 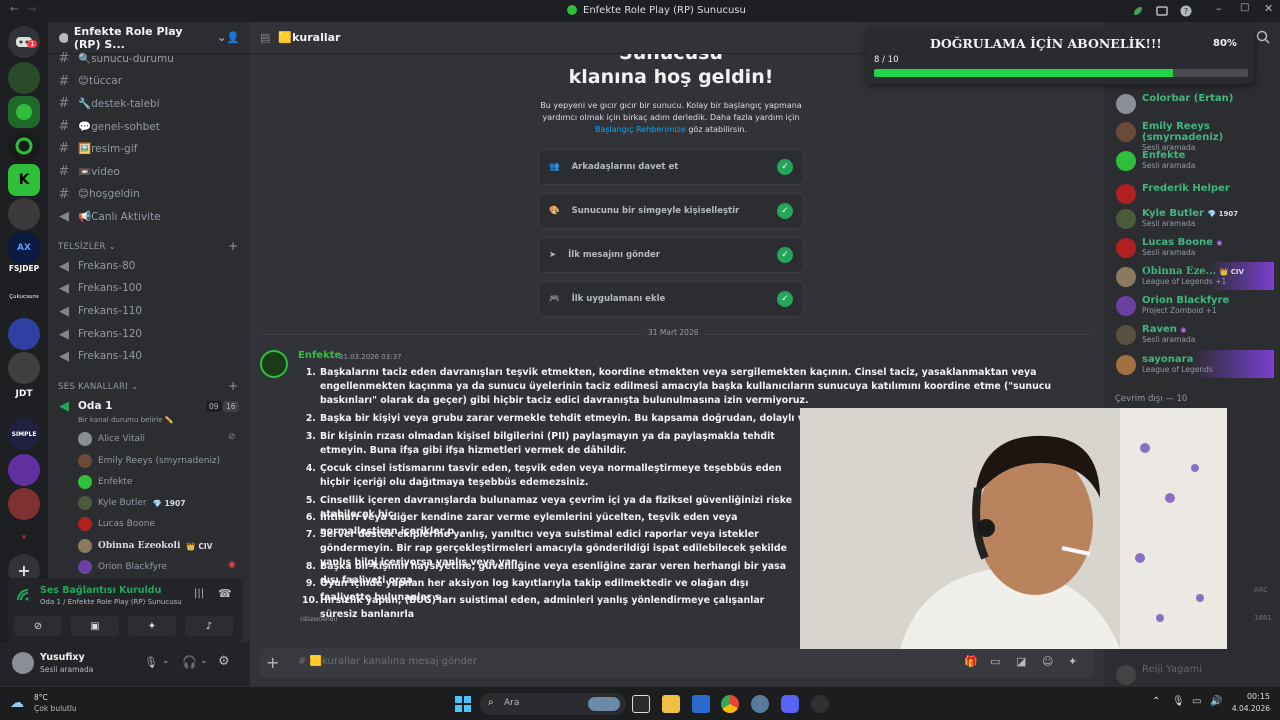 I want to click on step-personalize-icon: 🎨 Sunucunu bir simgeyle kişiselleştir ✓, so click(x=671, y=211).